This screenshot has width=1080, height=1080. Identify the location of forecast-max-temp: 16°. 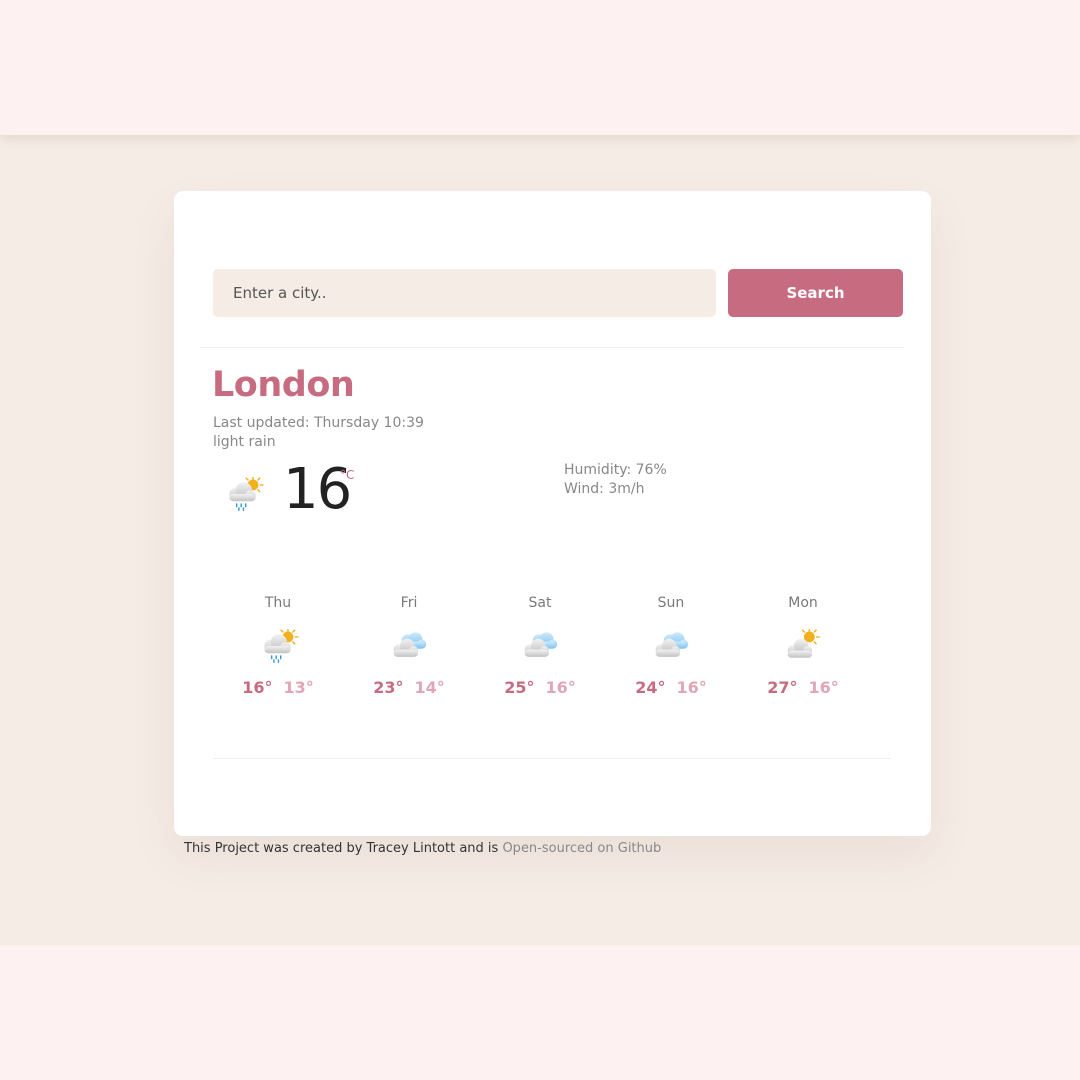
(257, 687).